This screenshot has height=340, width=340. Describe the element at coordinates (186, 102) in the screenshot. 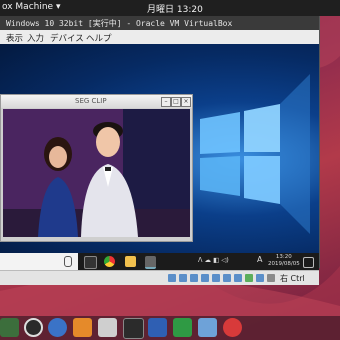

I see `close-button: ×` at that location.